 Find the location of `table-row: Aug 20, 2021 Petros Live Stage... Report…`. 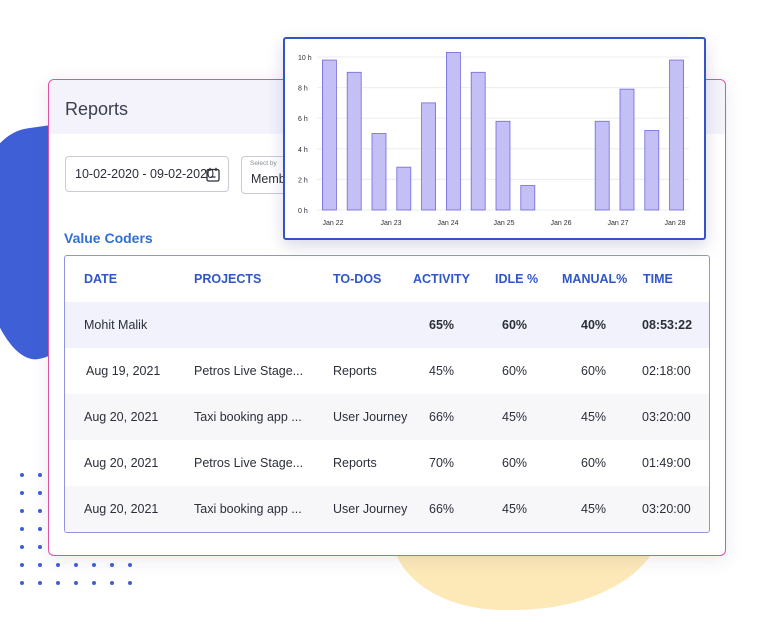

table-row: Aug 20, 2021 Petros Live Stage... Report… is located at coordinates (387, 463).